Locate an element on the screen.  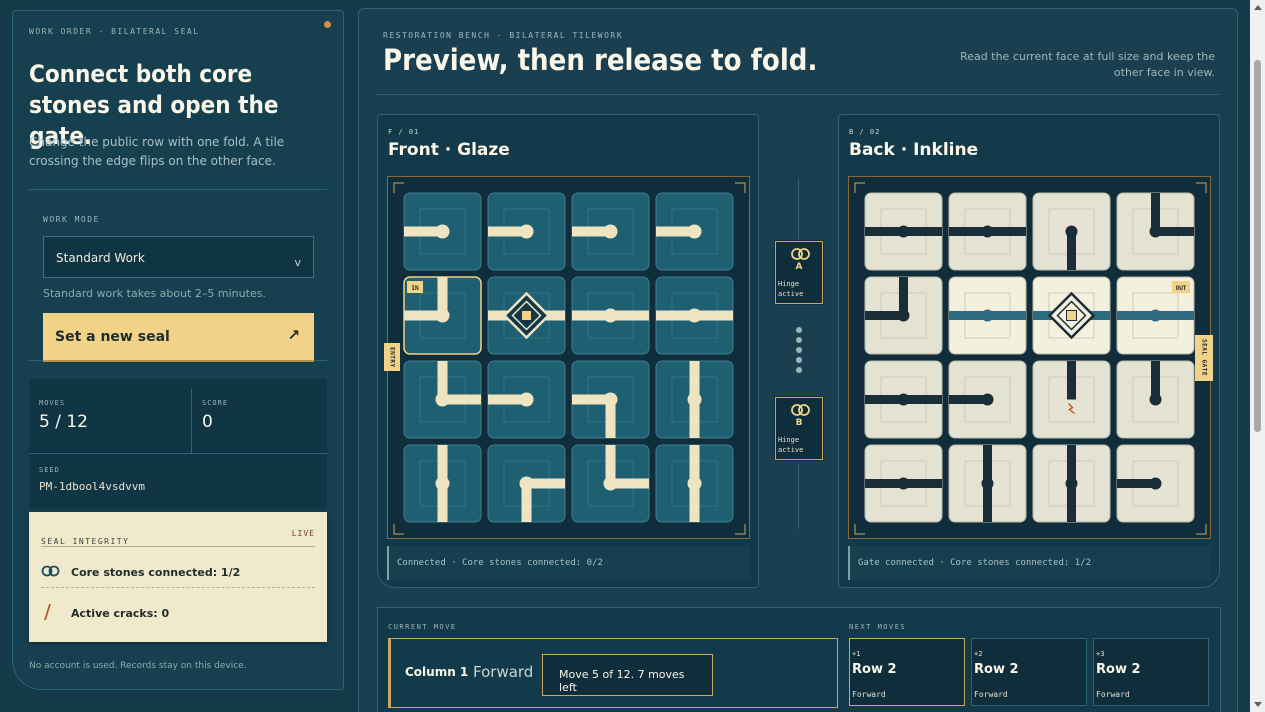
seed-value: PM-1dbool4vsdvvm is located at coordinates (92, 486).